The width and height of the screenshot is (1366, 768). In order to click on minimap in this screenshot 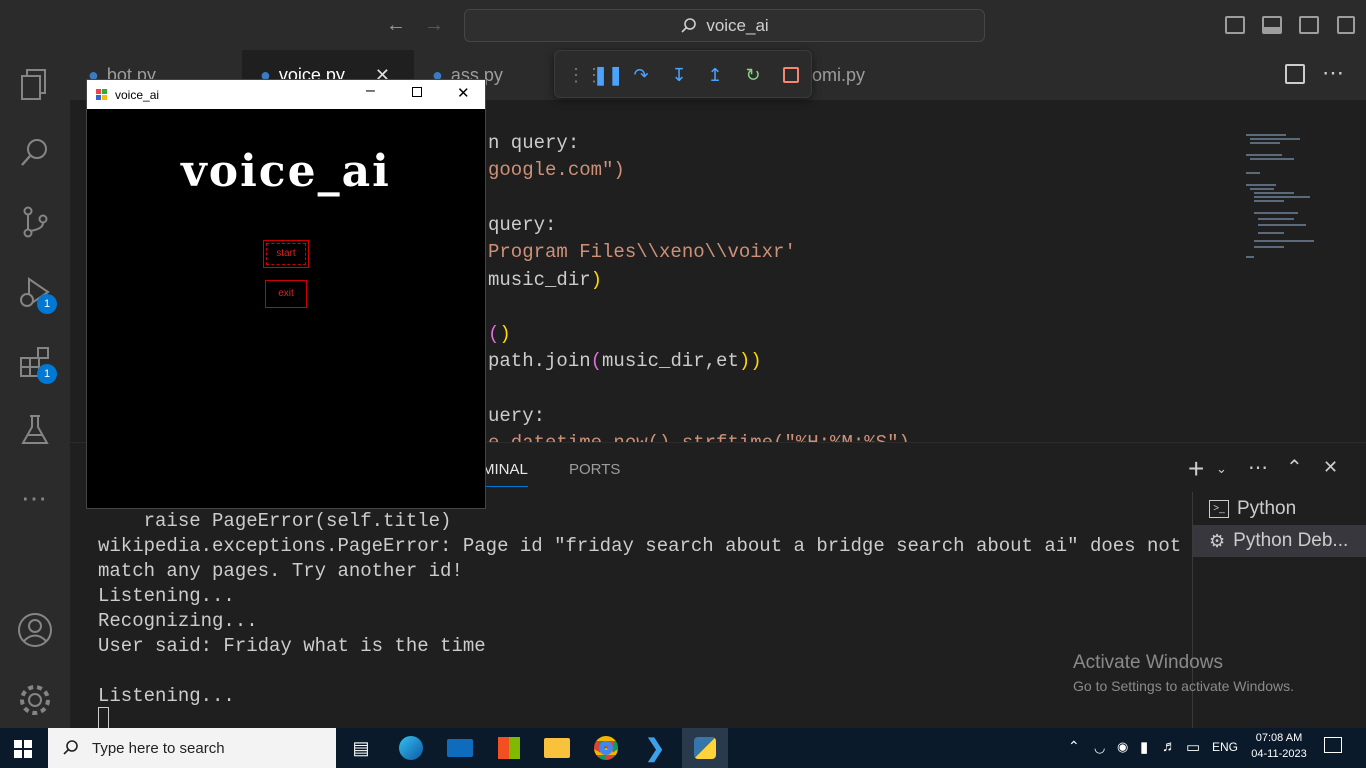, I will do `click(1294, 197)`.